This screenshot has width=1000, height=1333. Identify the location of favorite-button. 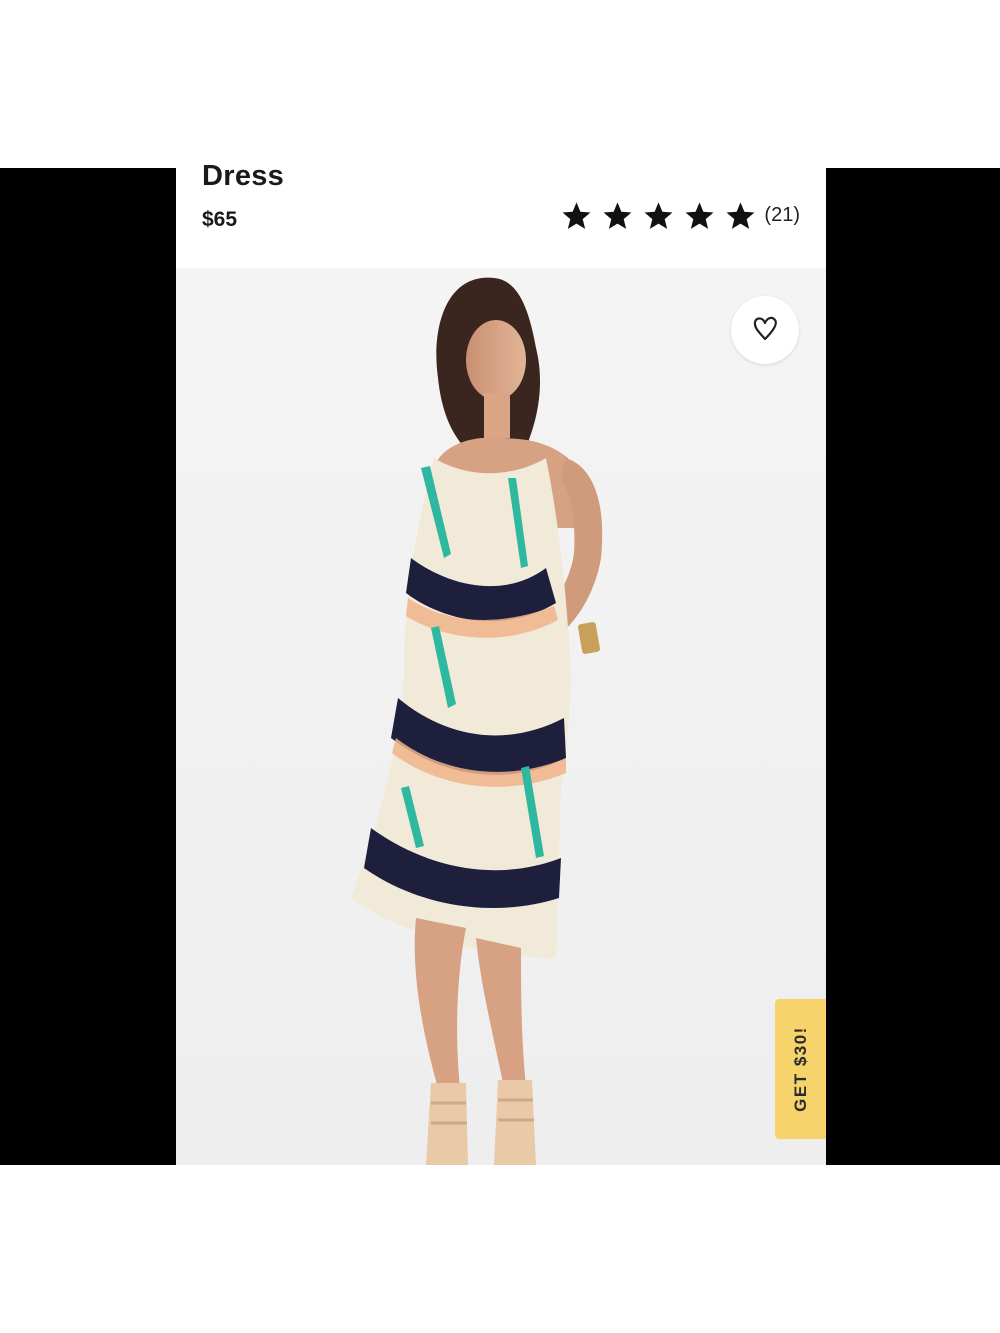
(765, 330).